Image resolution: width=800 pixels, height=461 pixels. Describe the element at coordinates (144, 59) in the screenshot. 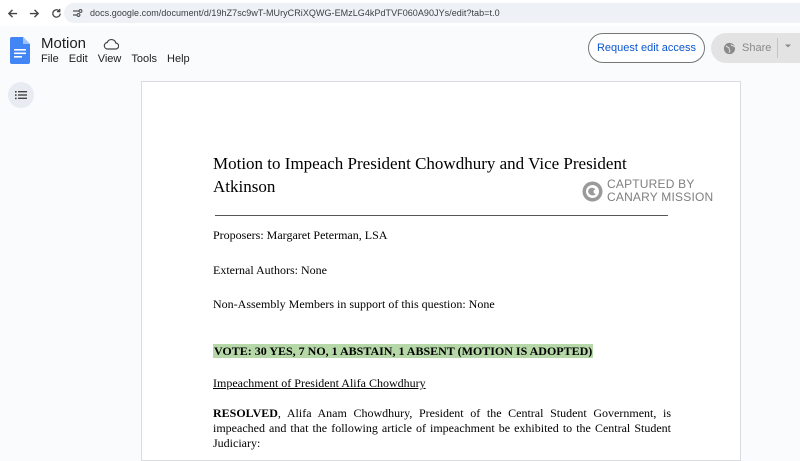

I see `menu-tools: Tools` at that location.